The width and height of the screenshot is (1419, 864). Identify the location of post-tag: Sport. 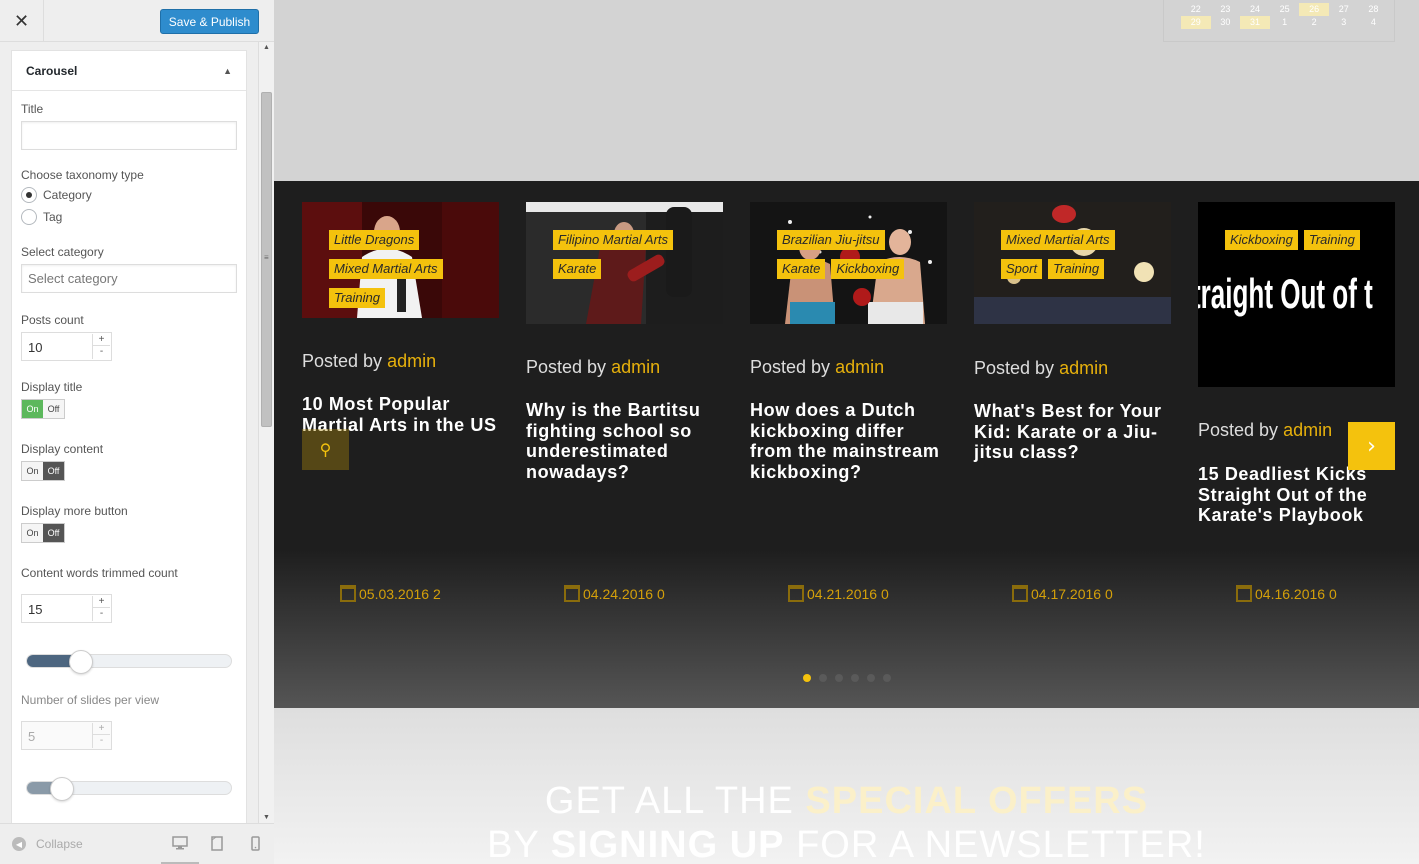
(1022, 269).